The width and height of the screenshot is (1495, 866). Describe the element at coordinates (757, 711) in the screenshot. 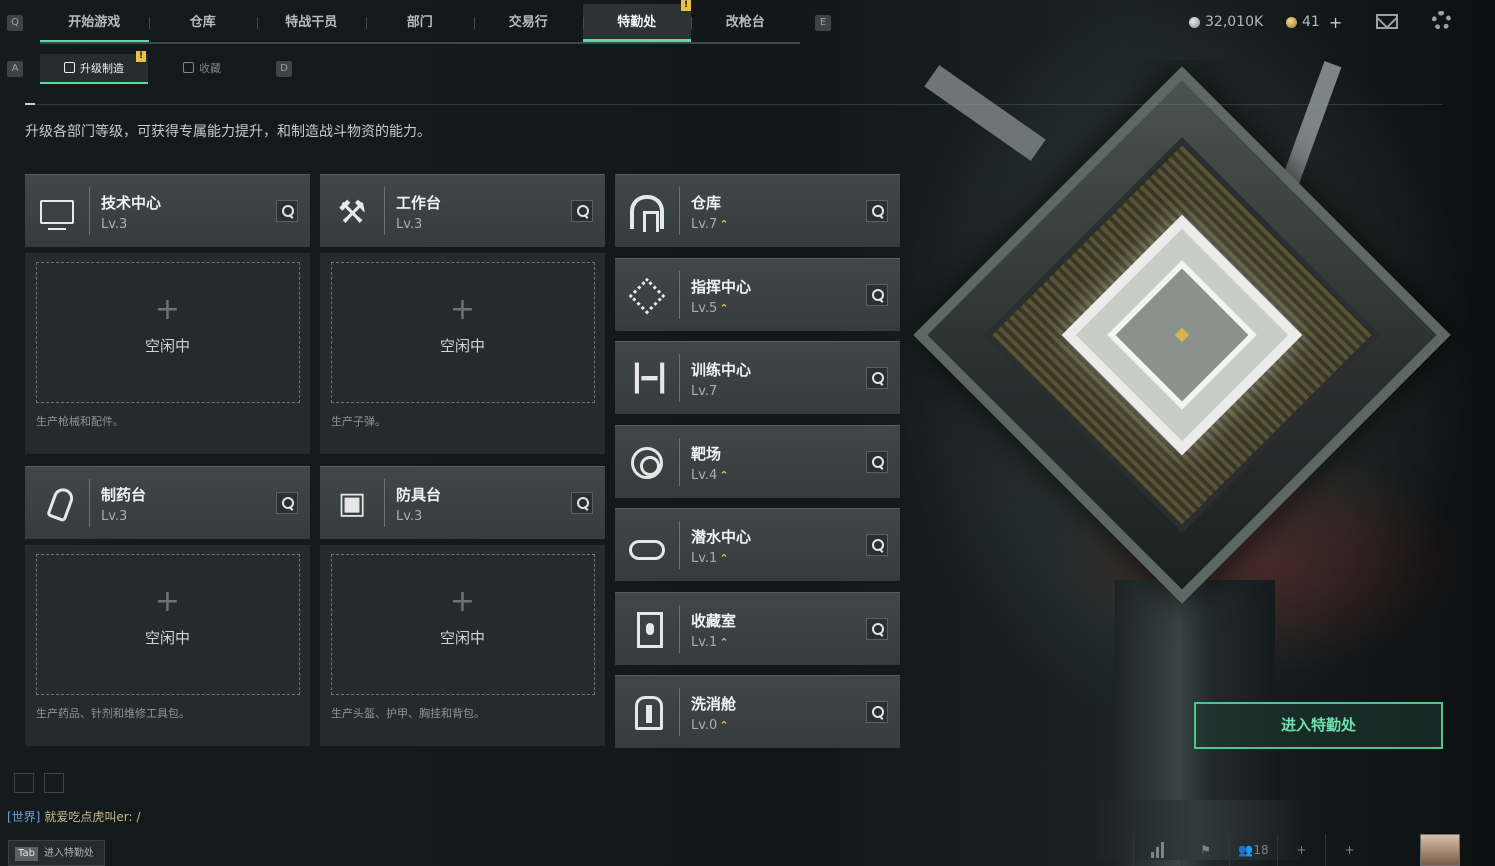

I see `facility-decon-pod: 洗消舱 Lv.0 ⌃` at that location.